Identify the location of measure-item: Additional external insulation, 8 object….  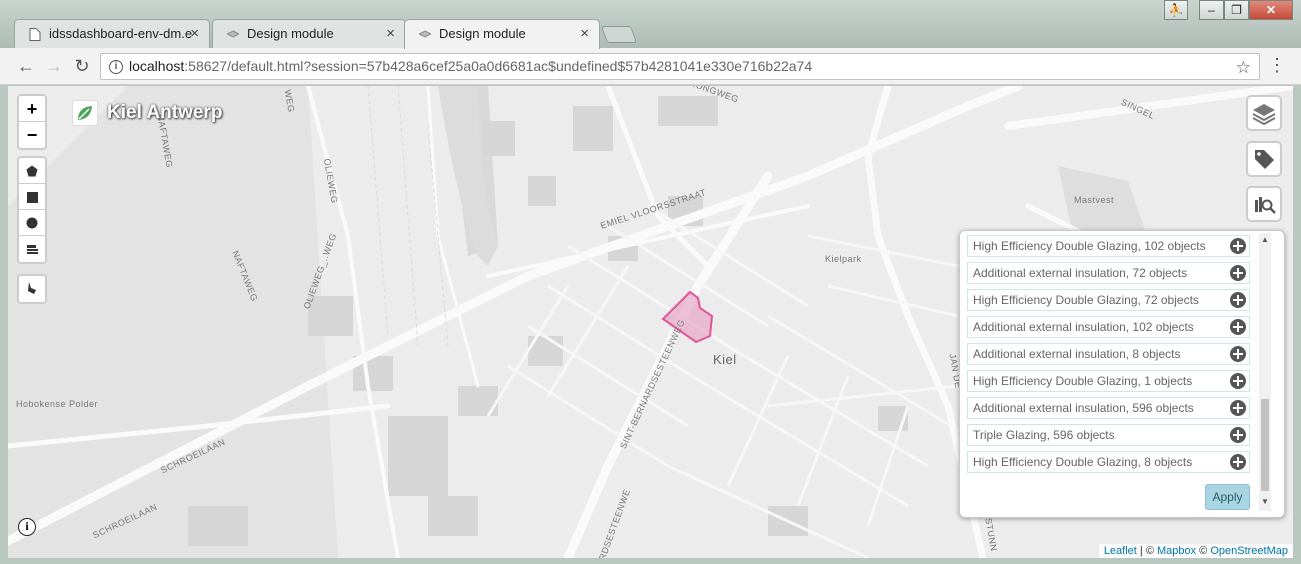
(1108, 354).